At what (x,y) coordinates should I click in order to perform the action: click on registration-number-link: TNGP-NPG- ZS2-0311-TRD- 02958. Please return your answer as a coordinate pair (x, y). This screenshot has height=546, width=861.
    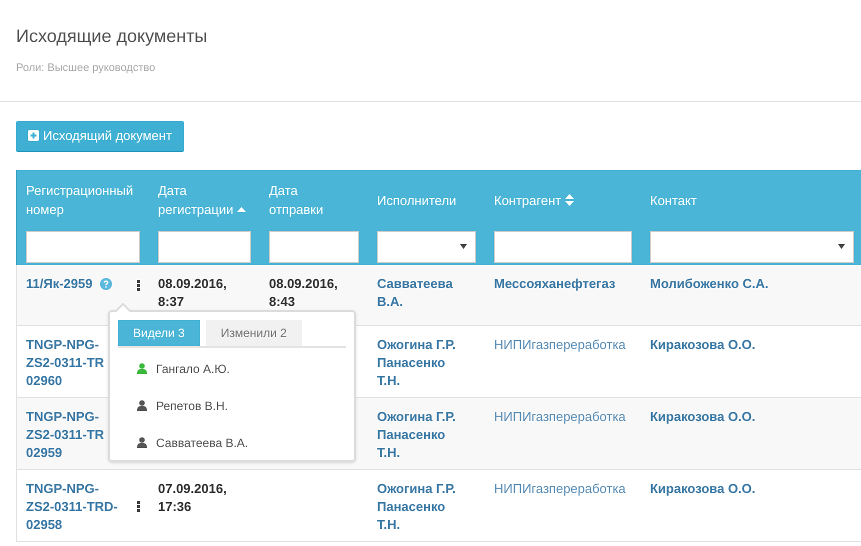
    Looking at the image, I should click on (72, 507).